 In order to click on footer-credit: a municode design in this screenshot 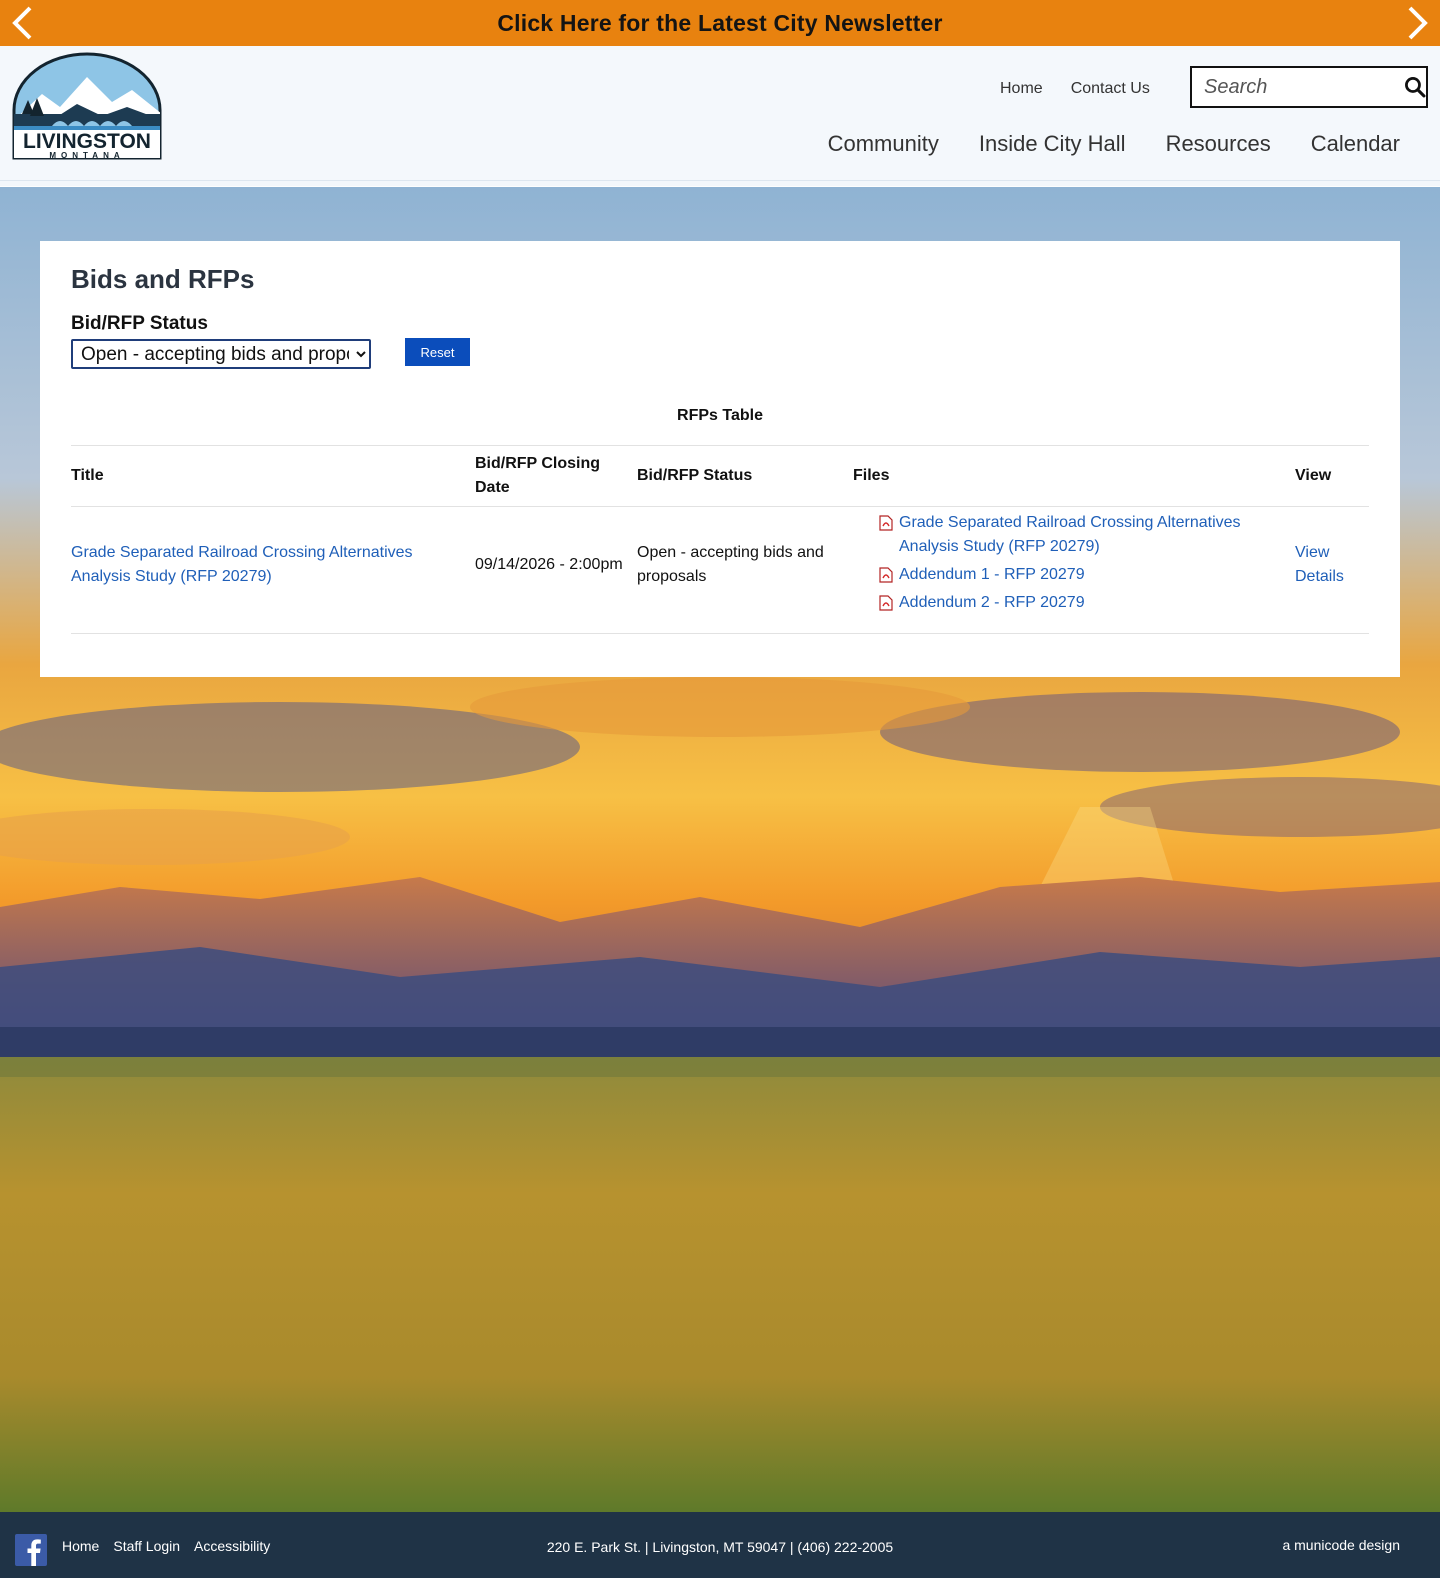, I will do `click(1341, 1545)`.